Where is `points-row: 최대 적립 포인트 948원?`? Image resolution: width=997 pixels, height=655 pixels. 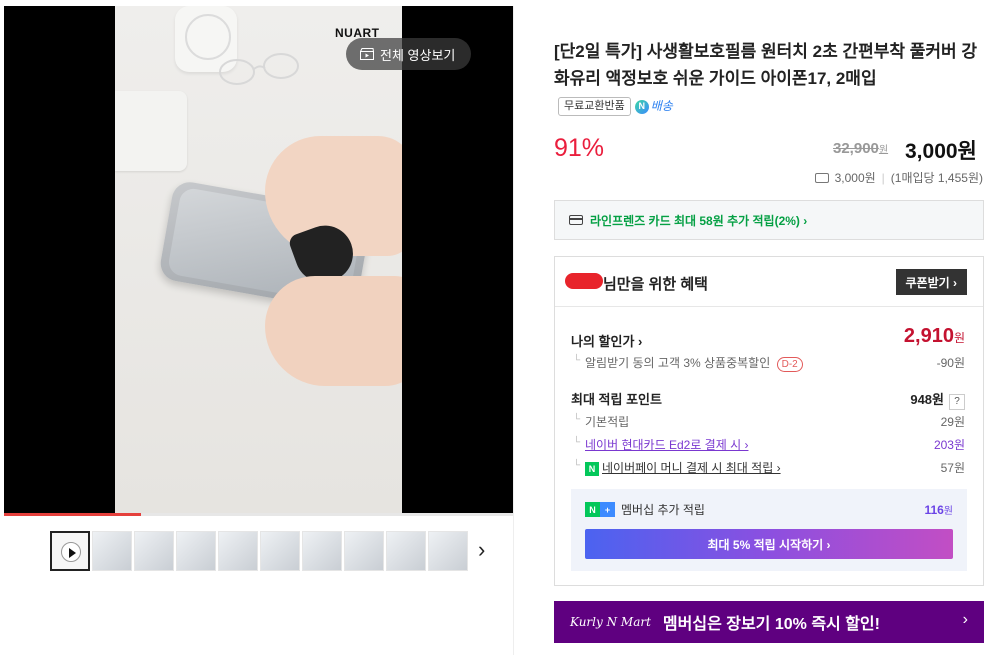
points-row: 최대 적립 포인트 948원? is located at coordinates (768, 399).